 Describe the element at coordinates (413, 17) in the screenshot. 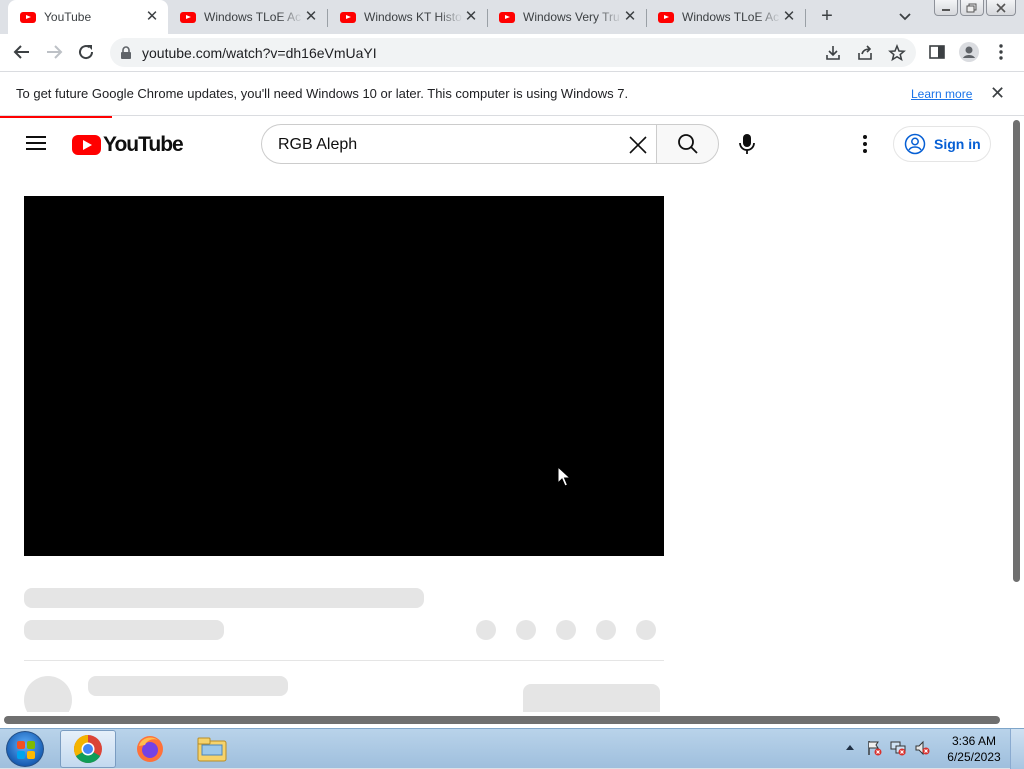

I see `tab-title: Windows KT Histo` at that location.